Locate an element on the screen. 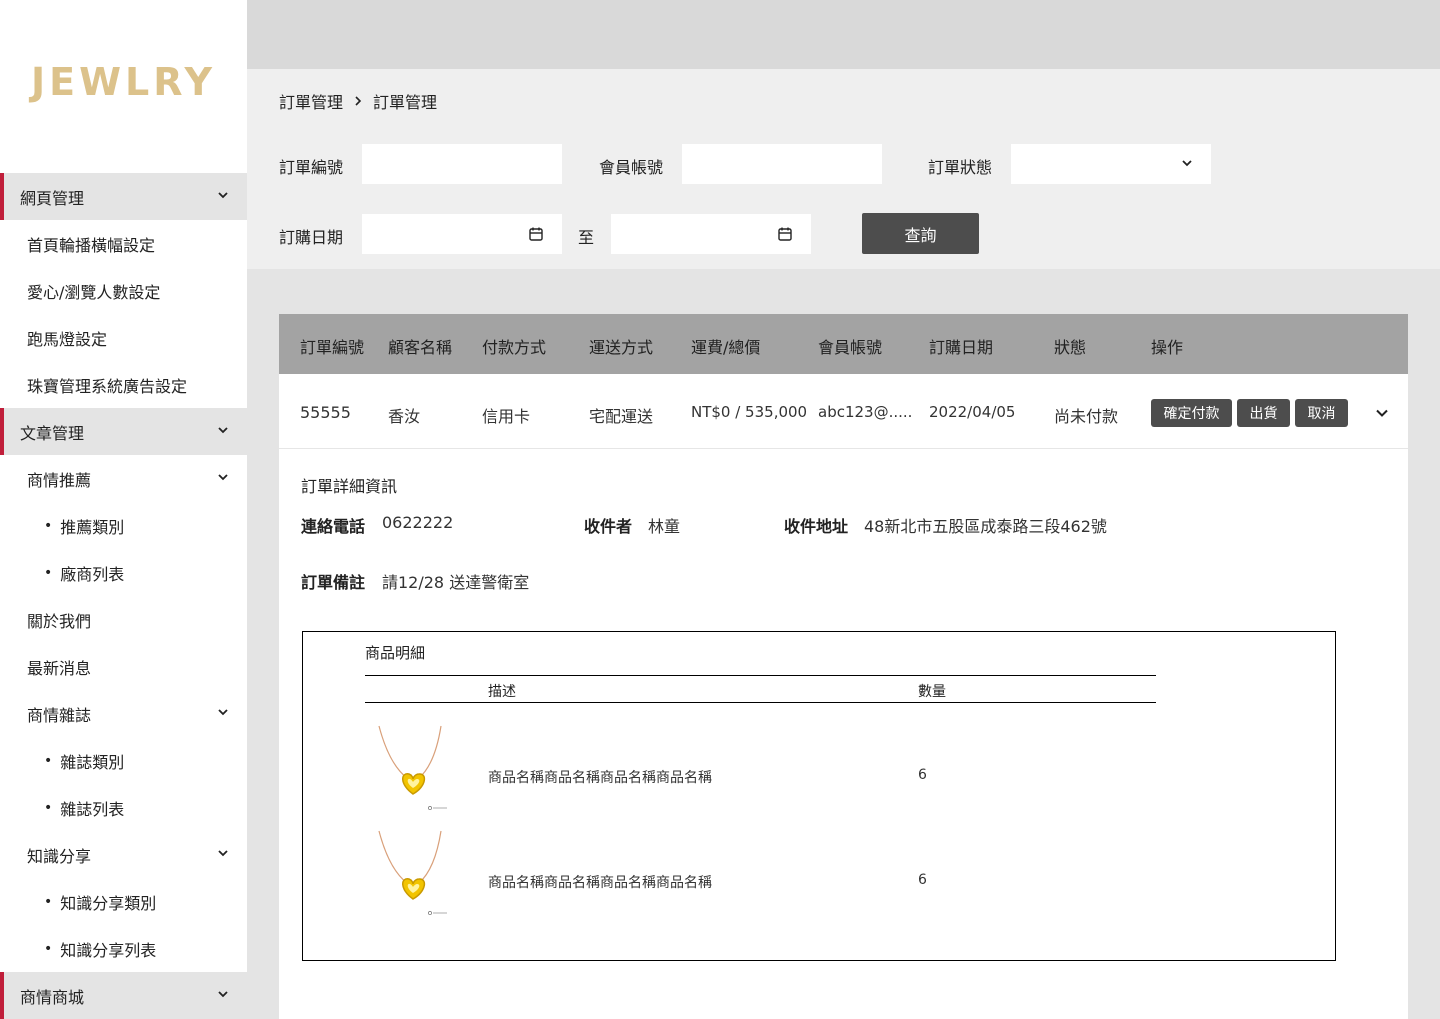  sidebar-item-16: • 知識分享列表 is located at coordinates (123, 948).